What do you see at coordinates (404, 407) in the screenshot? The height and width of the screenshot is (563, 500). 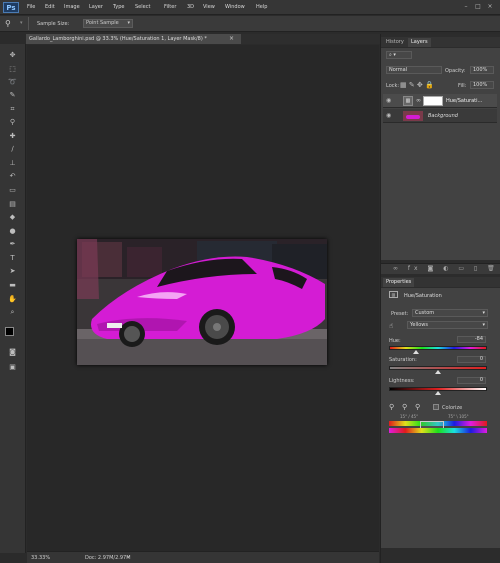 I see `eyedropper-plus-icon: ⚲` at bounding box center [404, 407].